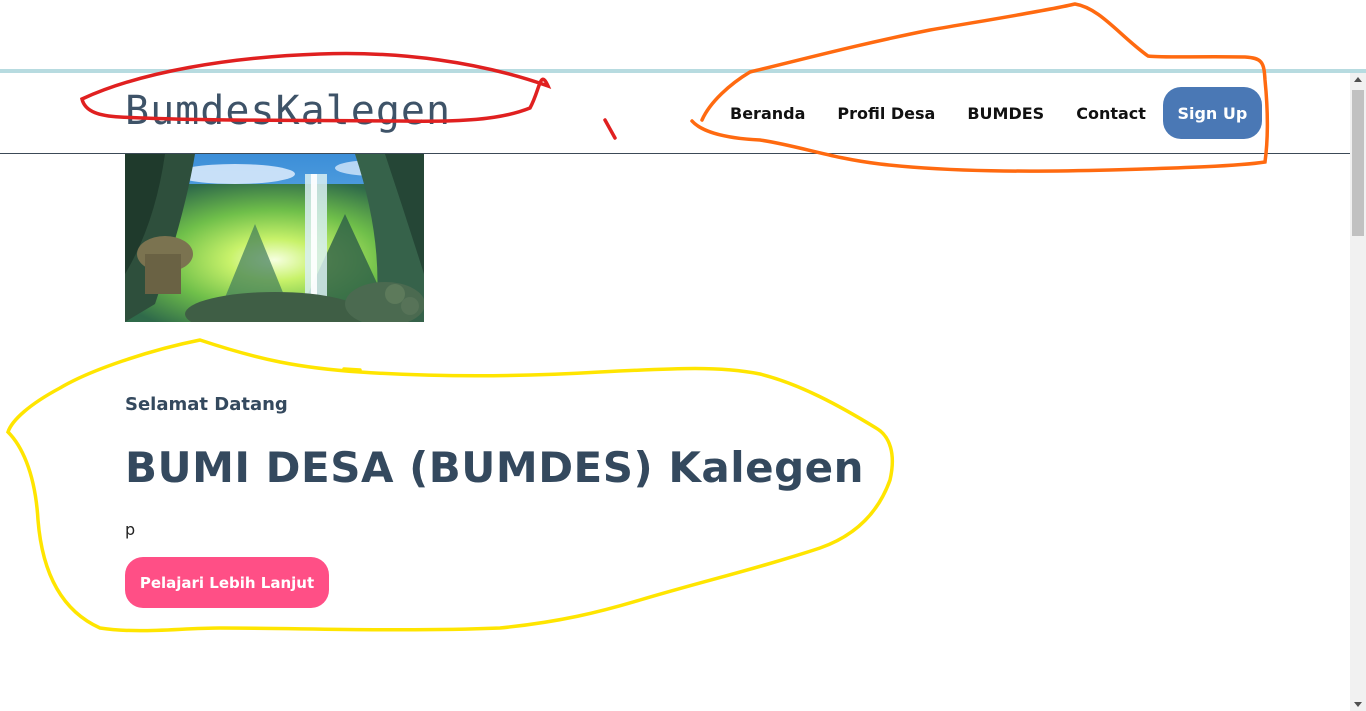 The width and height of the screenshot is (1366, 711). I want to click on hero-image, so click(274, 238).